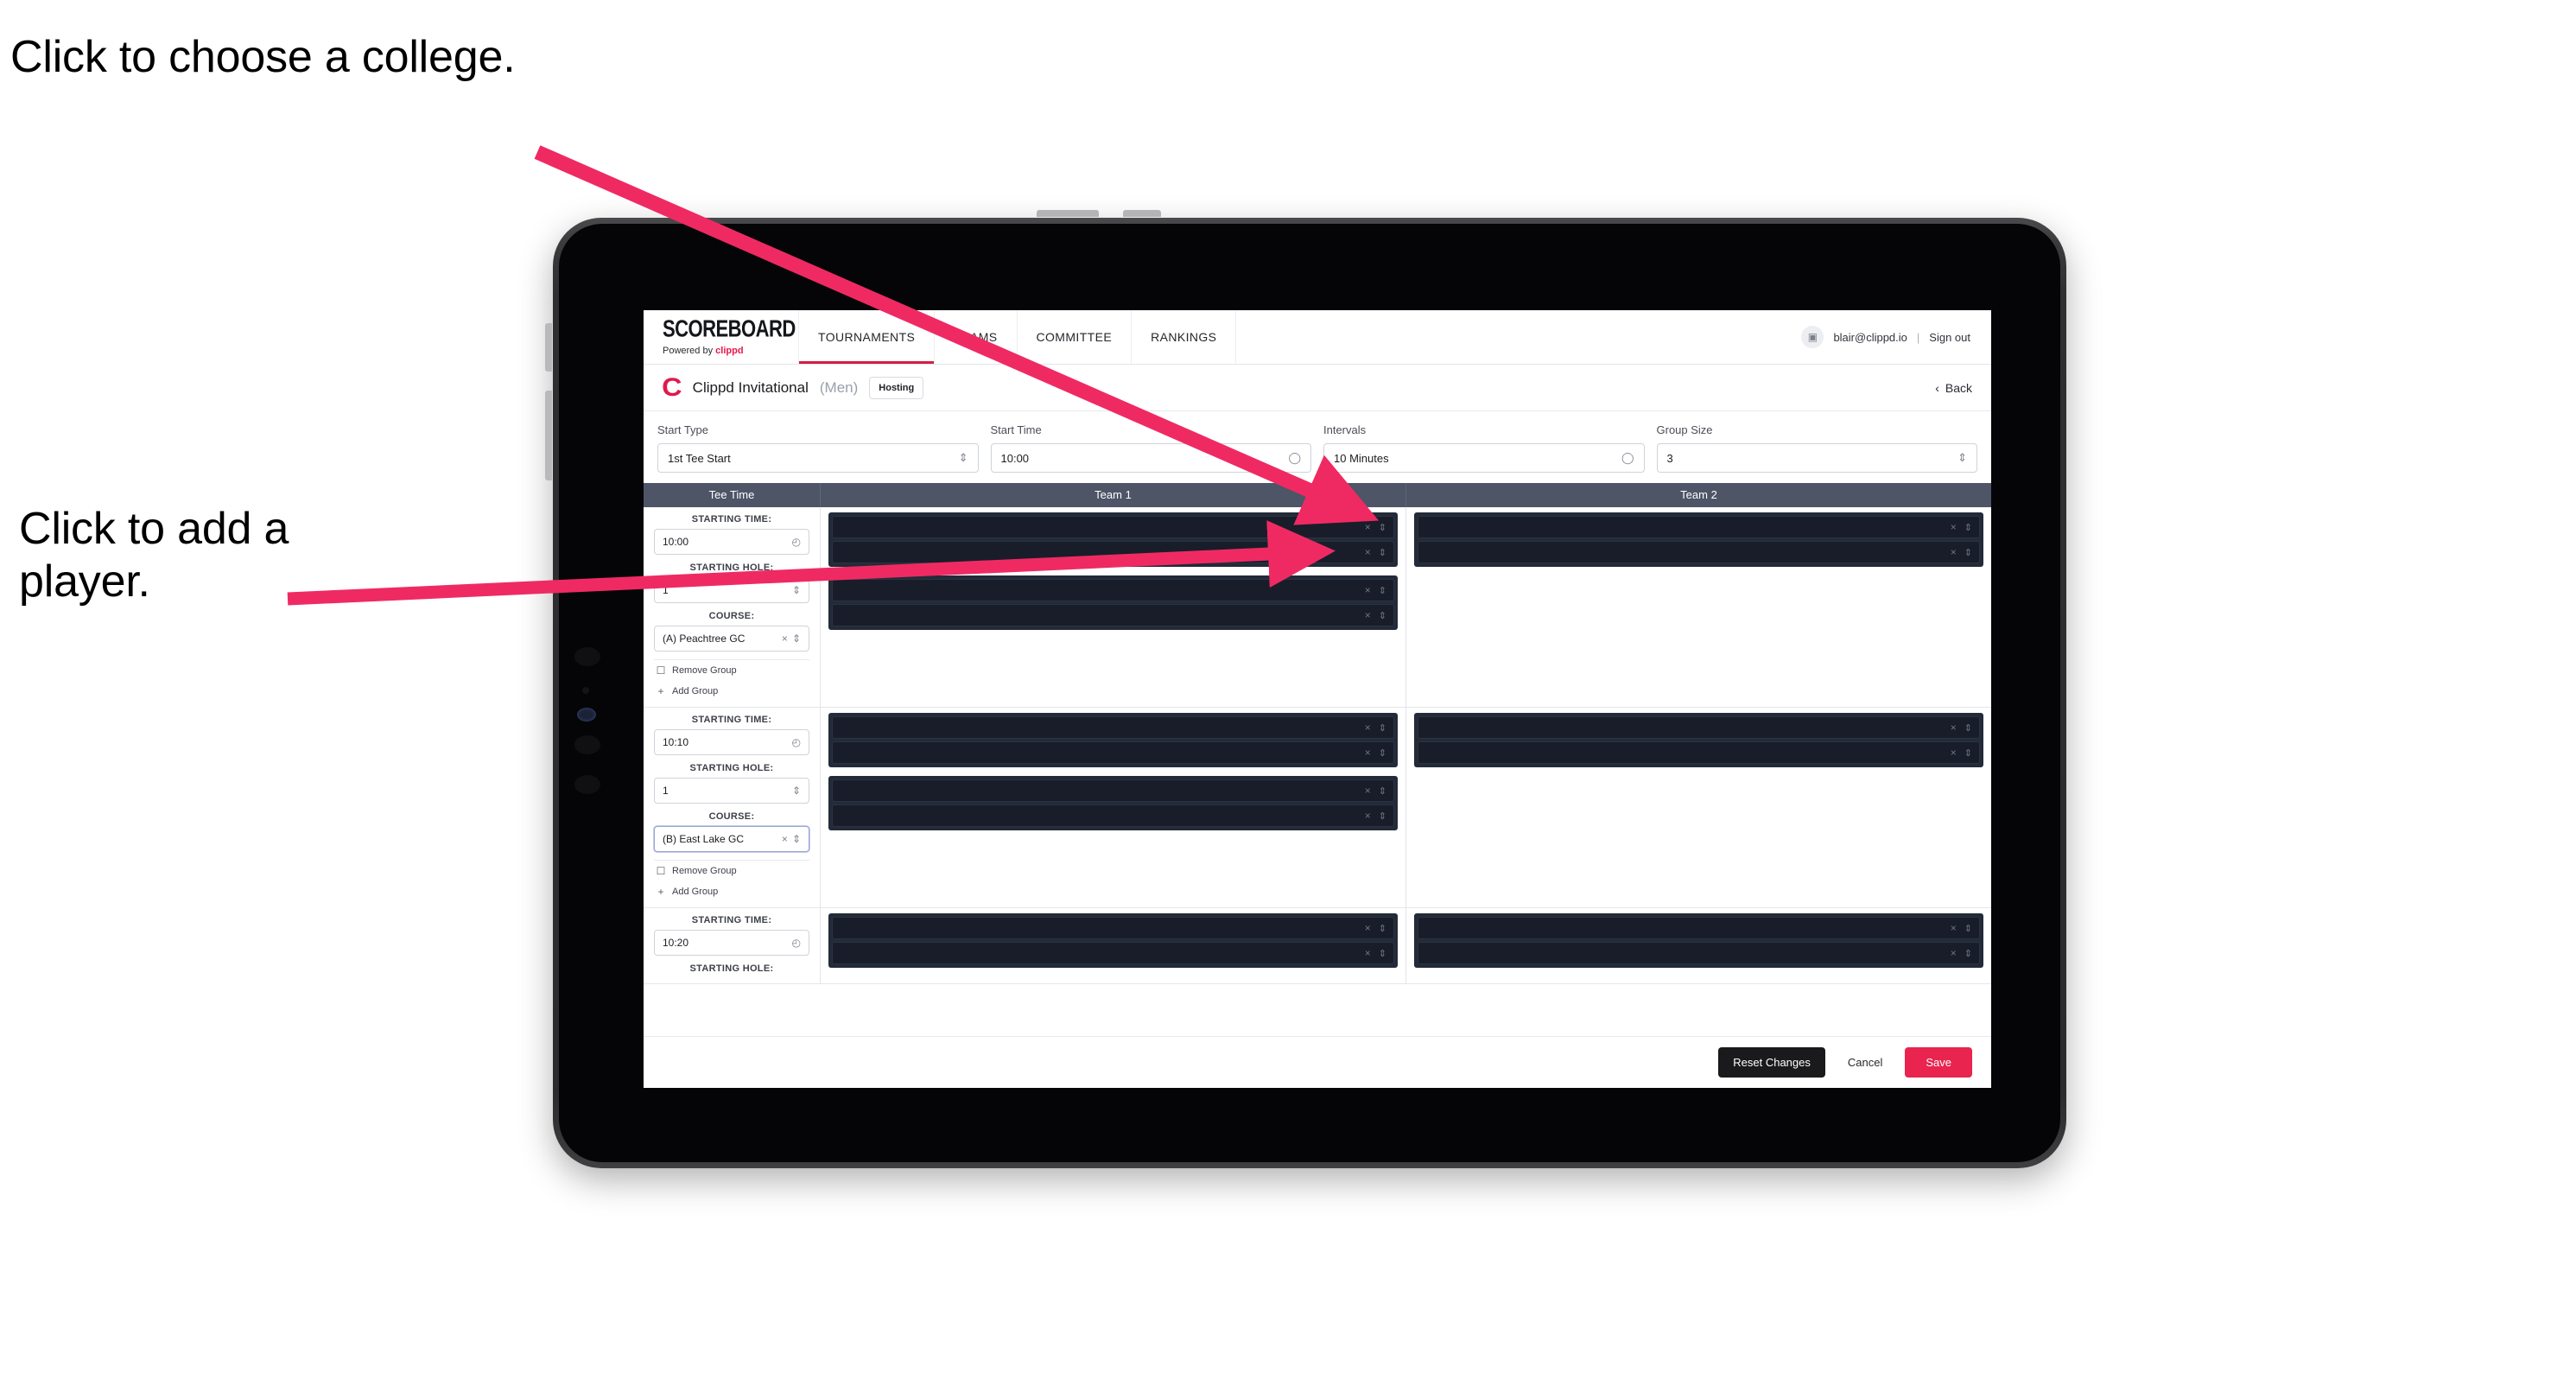  I want to click on player-group-block: × ⇕ × ⇕, so click(1113, 940).